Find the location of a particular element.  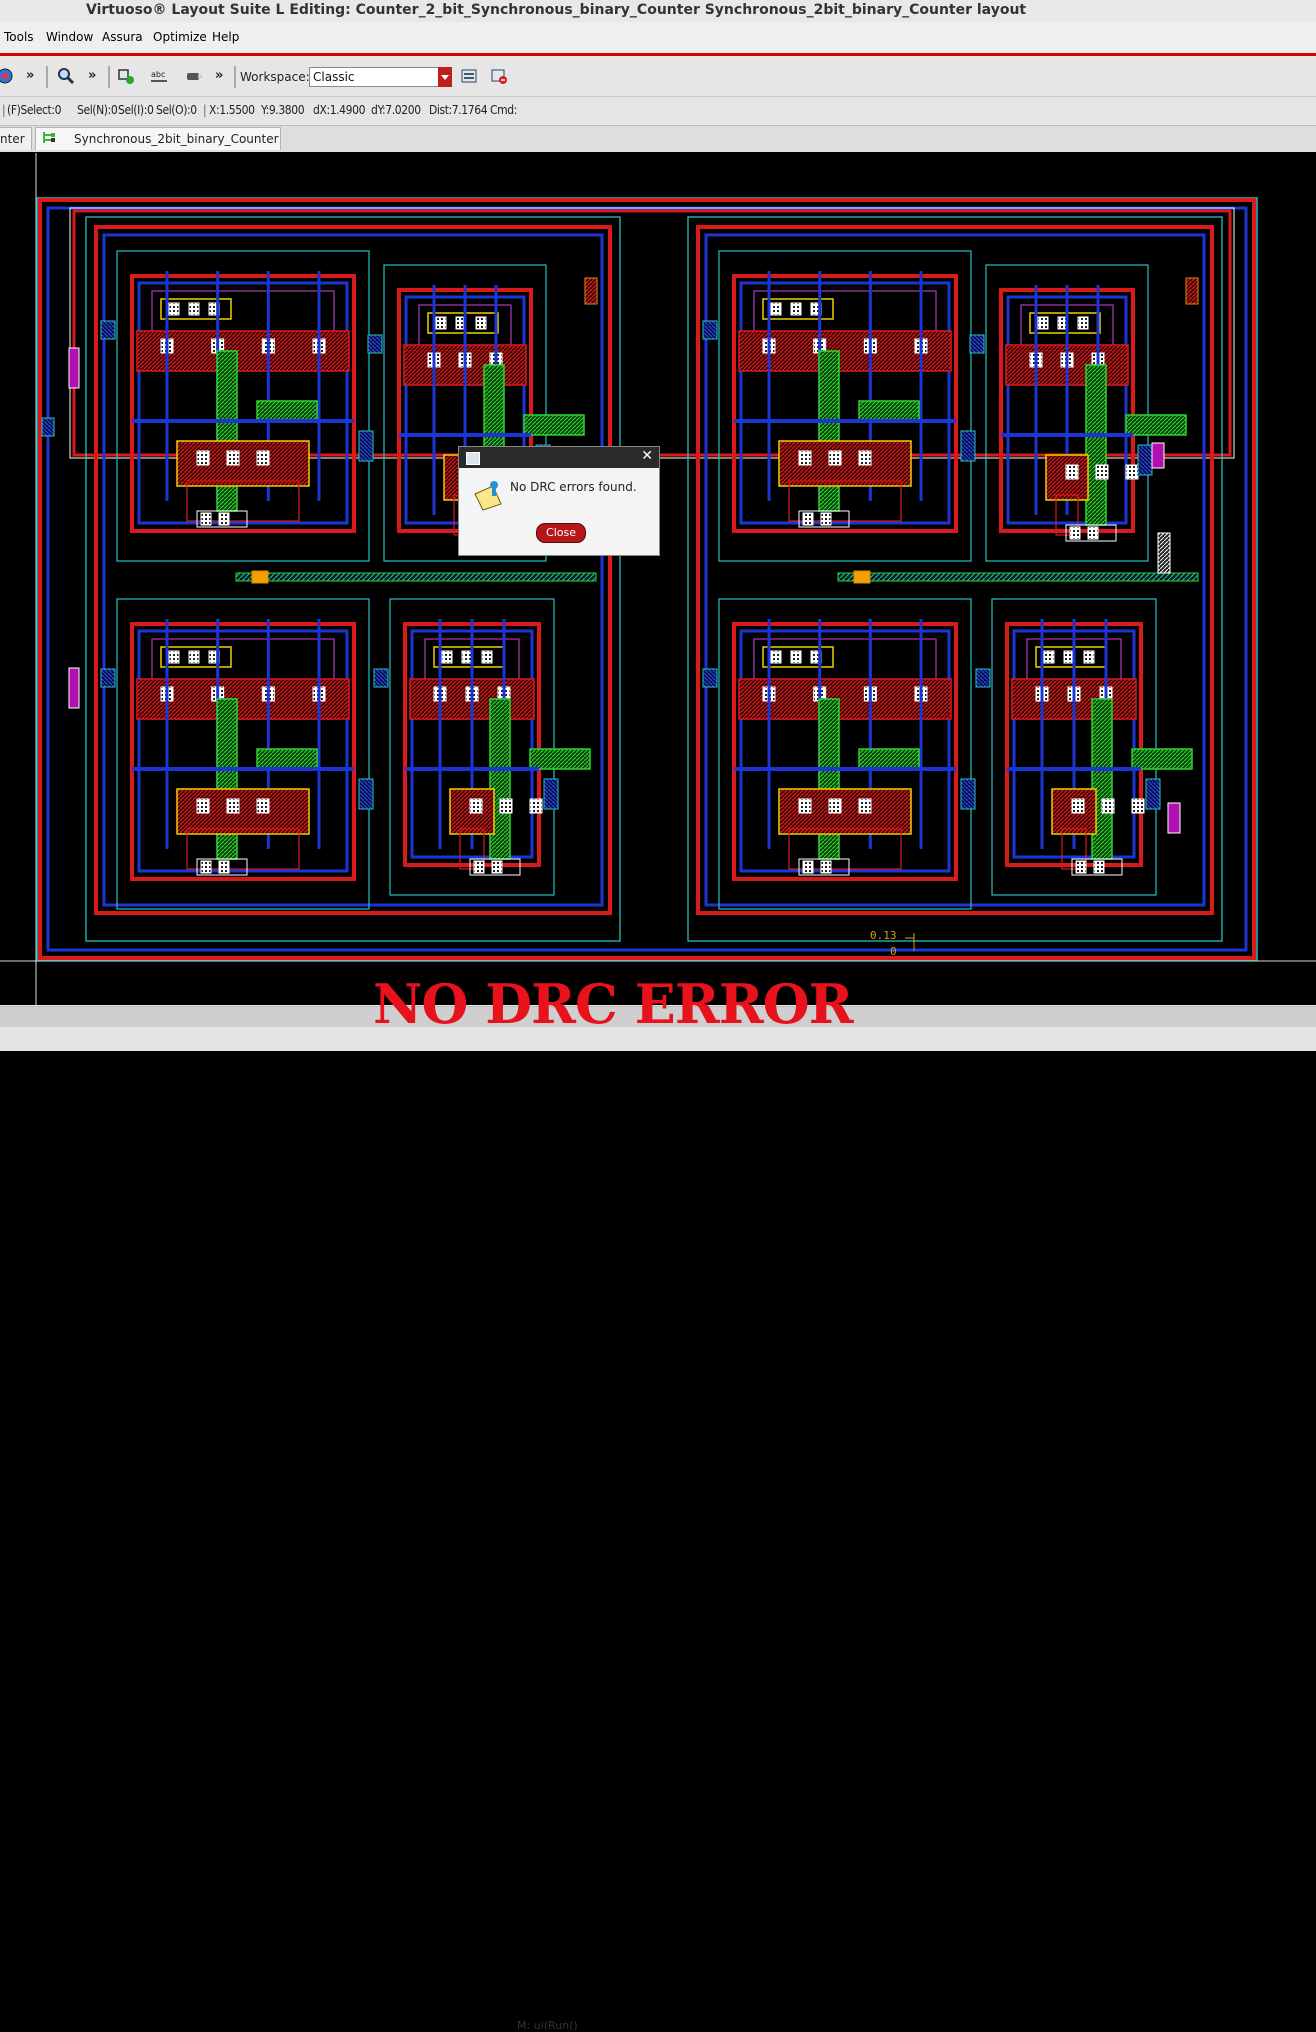

create-icon is located at coordinates (126, 76).